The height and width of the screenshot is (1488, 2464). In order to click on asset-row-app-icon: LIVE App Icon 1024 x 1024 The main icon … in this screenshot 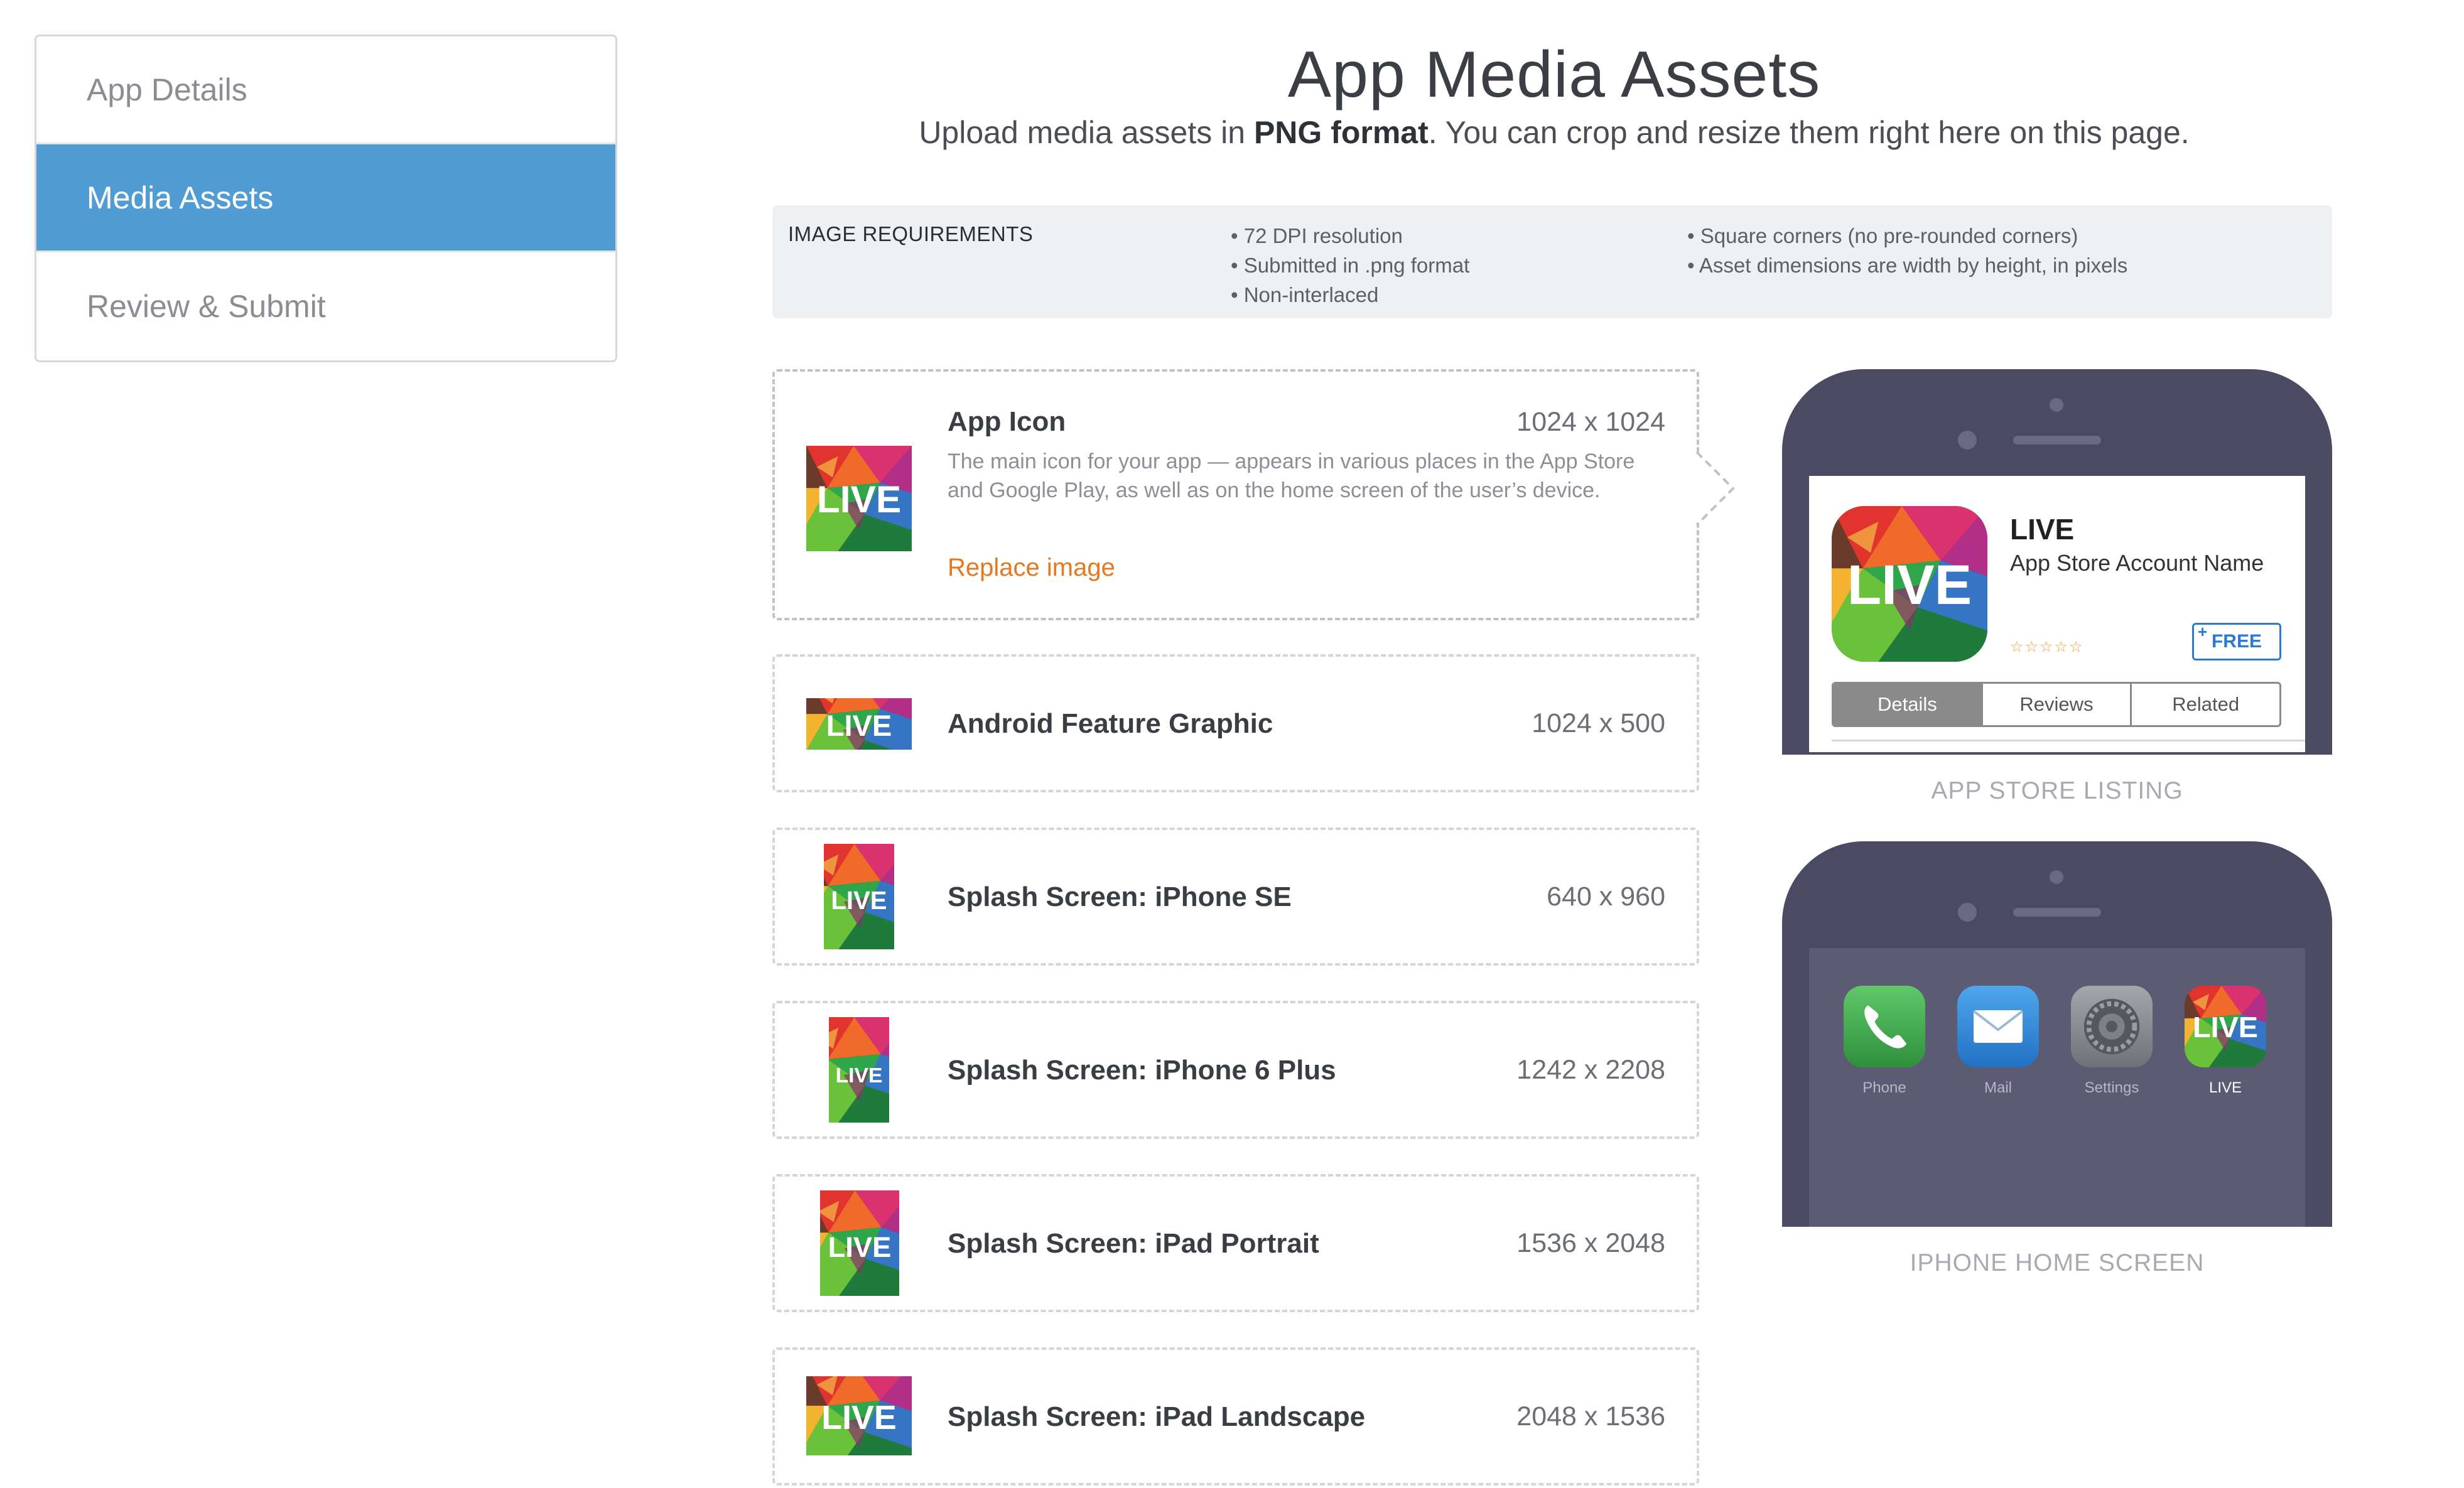, I will do `click(1235, 495)`.